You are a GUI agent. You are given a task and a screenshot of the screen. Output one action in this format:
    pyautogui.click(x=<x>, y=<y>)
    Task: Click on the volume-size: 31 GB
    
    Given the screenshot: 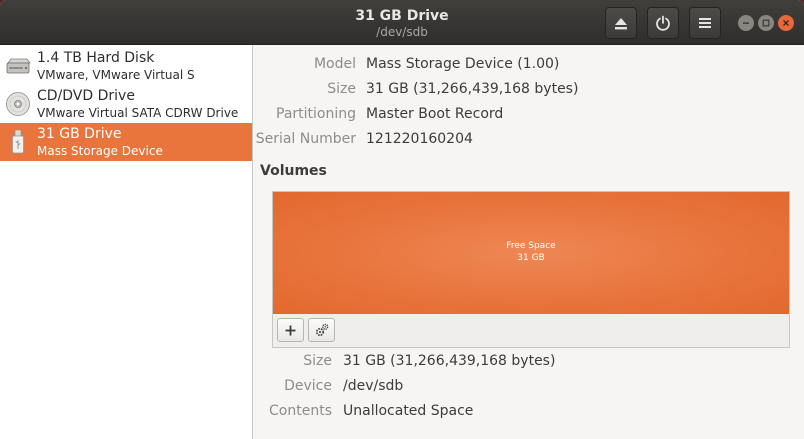 What is the action you would take?
    pyautogui.click(x=531, y=258)
    